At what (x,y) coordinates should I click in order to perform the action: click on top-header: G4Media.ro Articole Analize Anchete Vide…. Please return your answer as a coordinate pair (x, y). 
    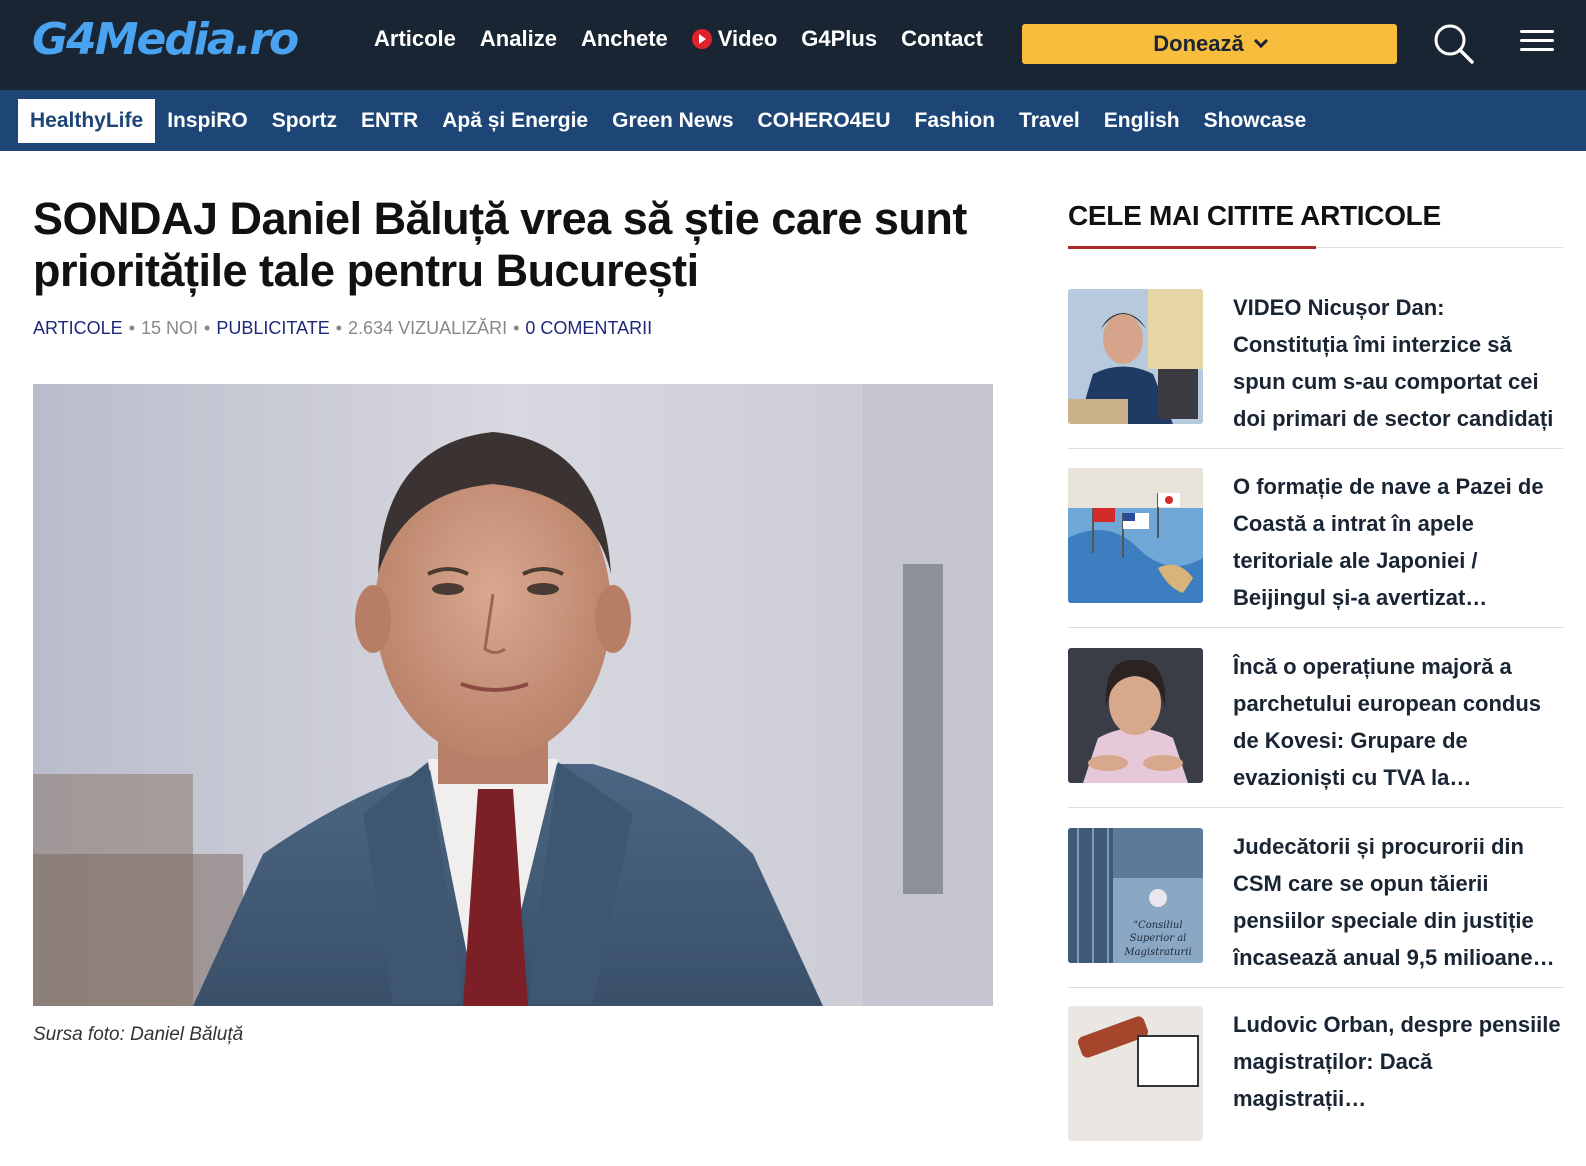
    Looking at the image, I should click on (793, 45).